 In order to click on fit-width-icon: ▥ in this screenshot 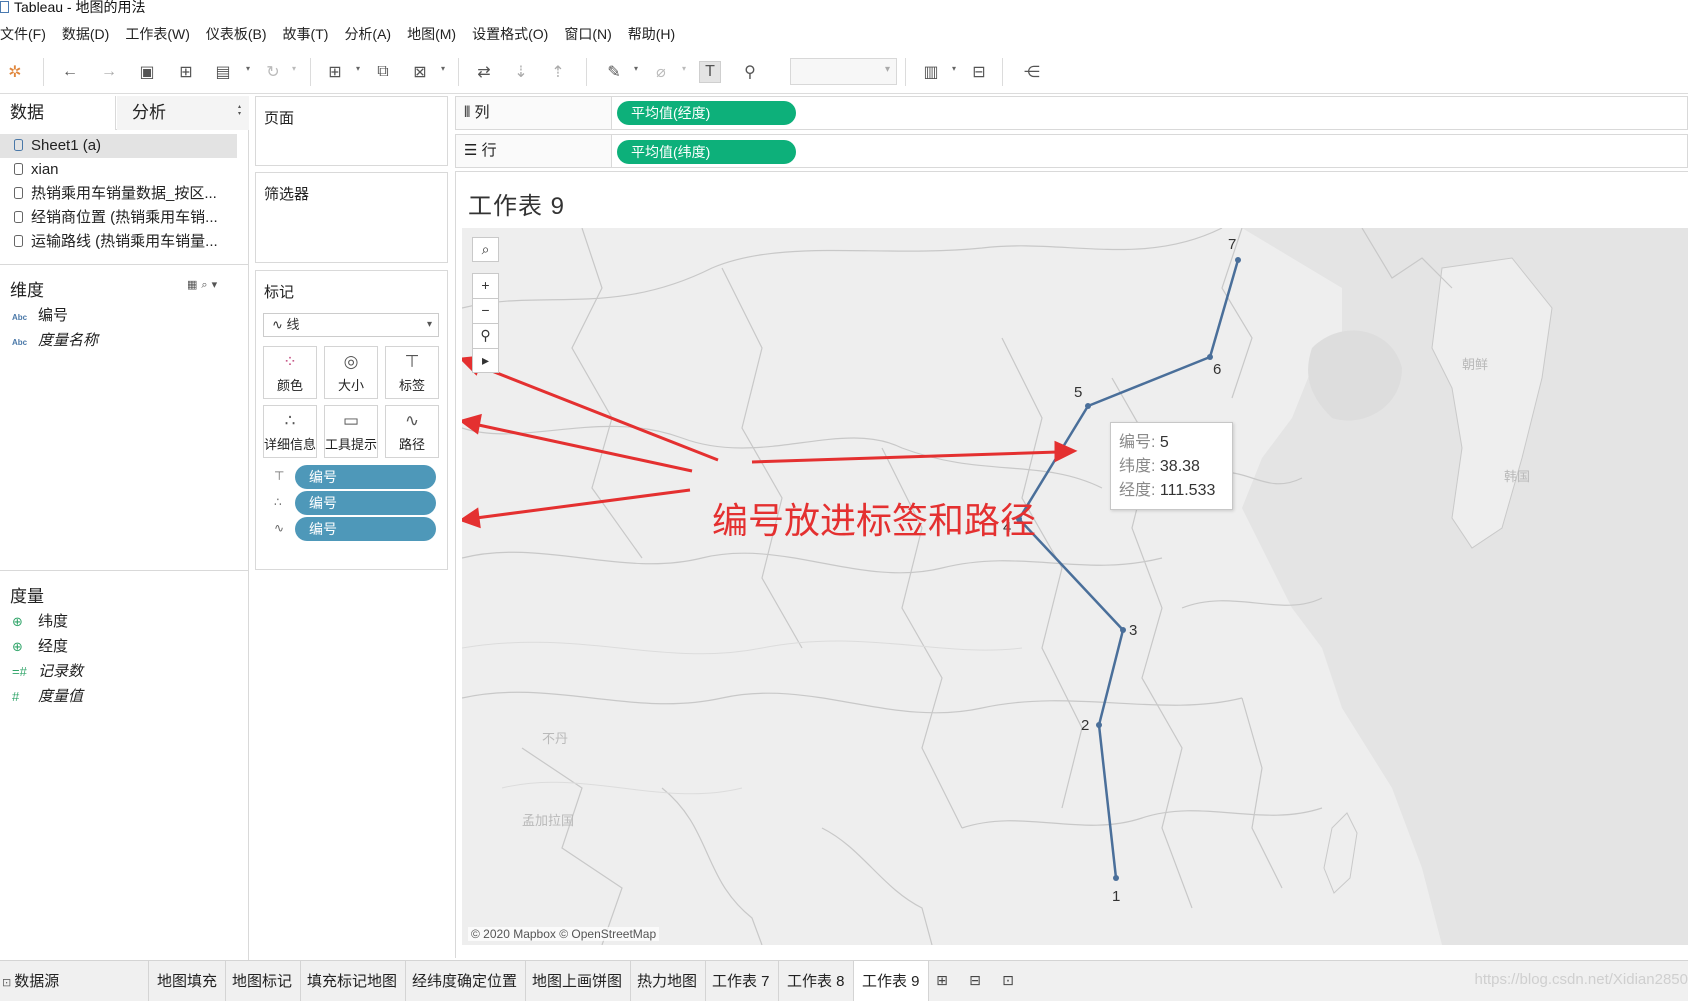, I will do `click(931, 72)`.